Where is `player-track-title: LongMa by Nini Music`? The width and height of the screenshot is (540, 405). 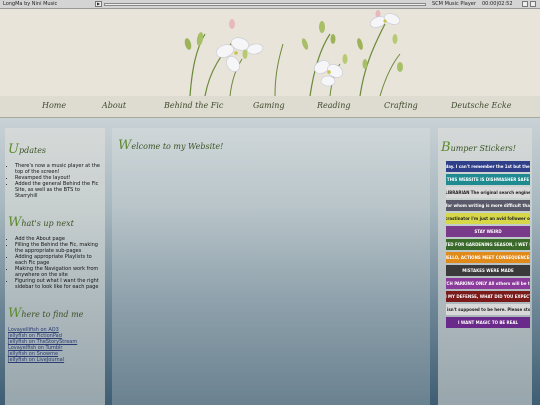
player-track-title: LongMa by Nini Music is located at coordinates (30, 4).